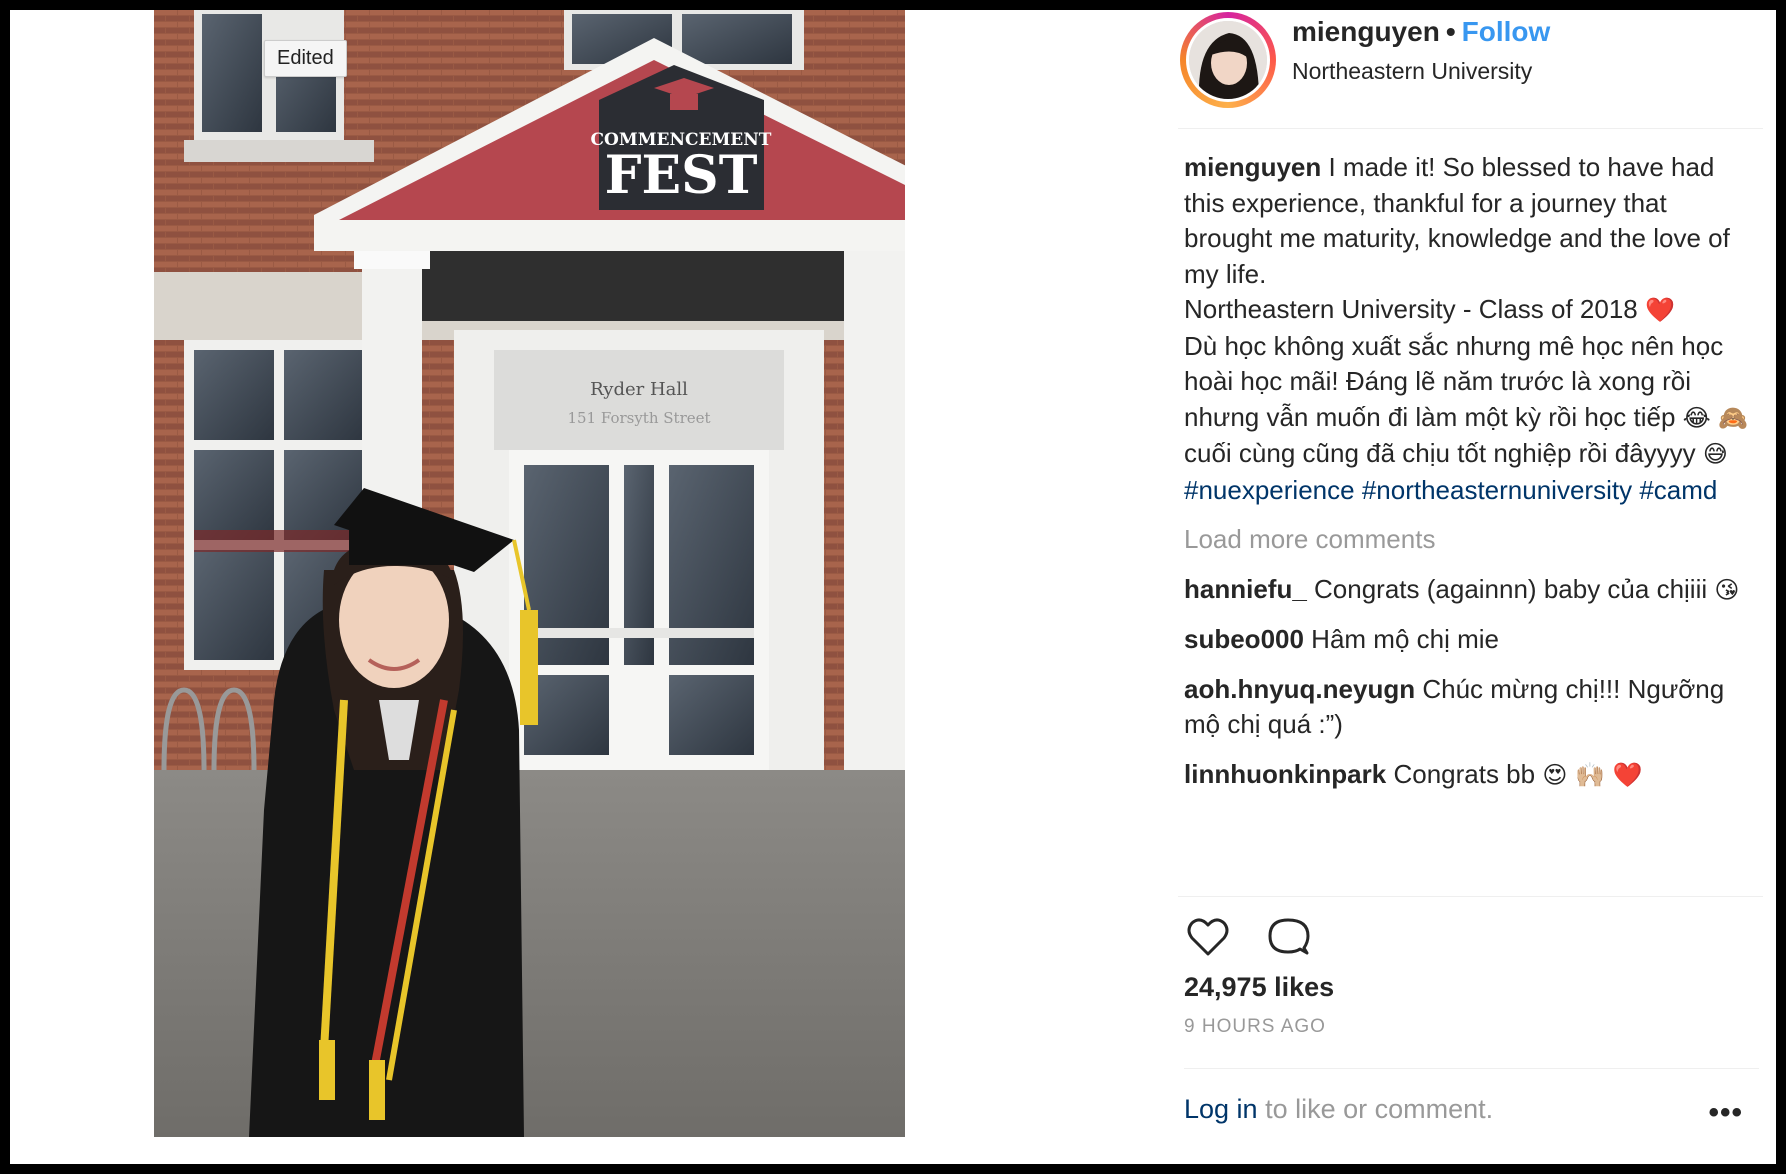  Describe the element at coordinates (638, 418) in the screenshot. I see `door-sign-line2: 151 Forsyth Street` at that location.